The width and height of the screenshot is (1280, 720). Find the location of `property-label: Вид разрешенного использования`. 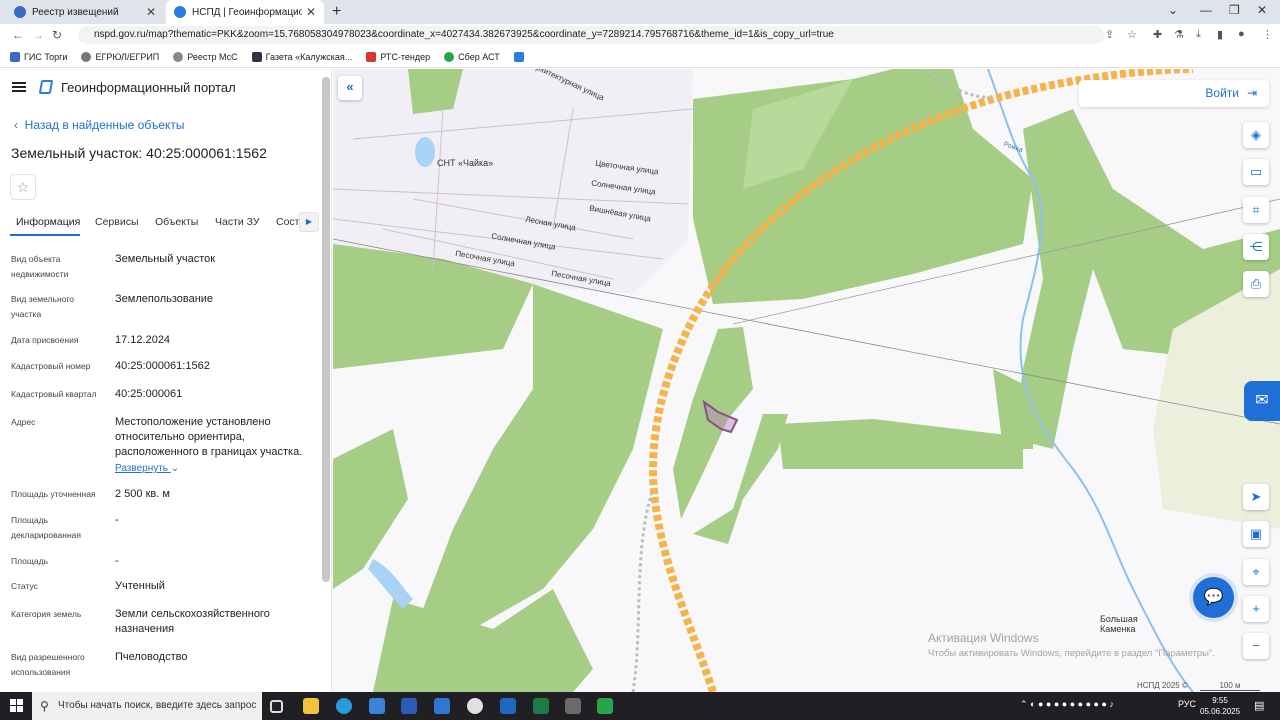

property-label: Вид разрешенного использования is located at coordinates (48, 664).